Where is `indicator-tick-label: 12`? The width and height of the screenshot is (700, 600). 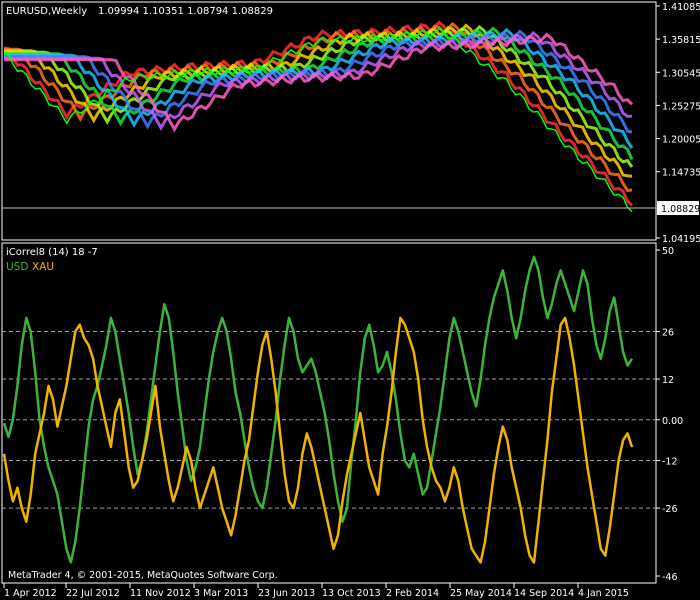
indicator-tick-label: 12 is located at coordinates (668, 380).